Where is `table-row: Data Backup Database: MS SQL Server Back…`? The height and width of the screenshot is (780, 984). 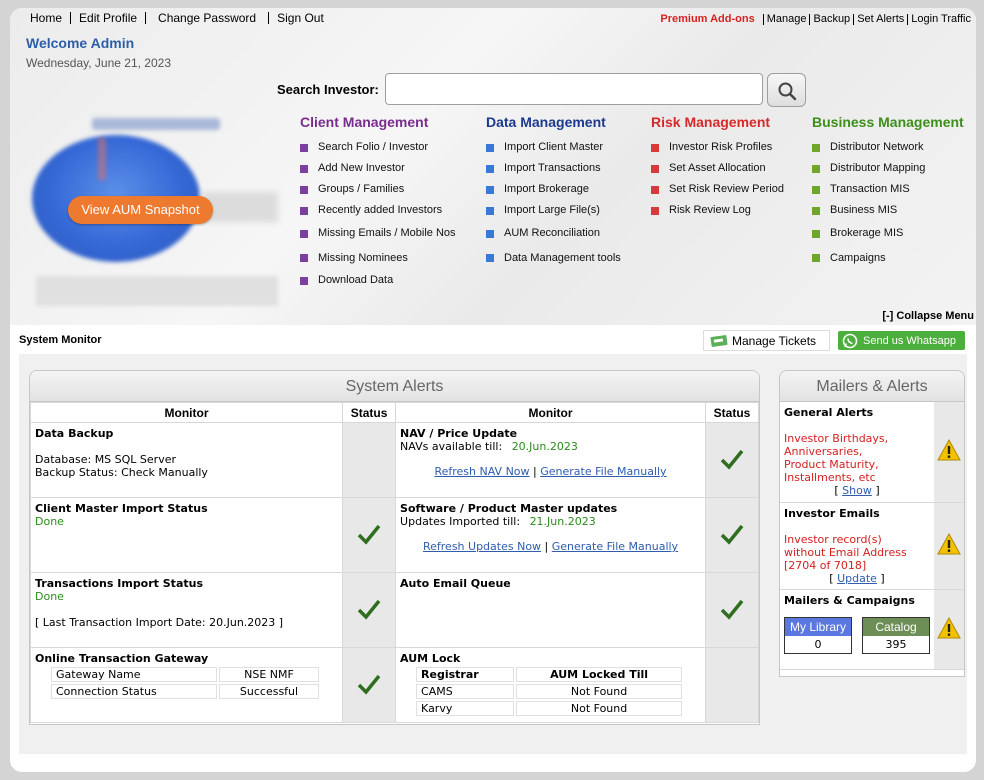
table-row: Data Backup Database: MS SQL Server Back… is located at coordinates (394, 460).